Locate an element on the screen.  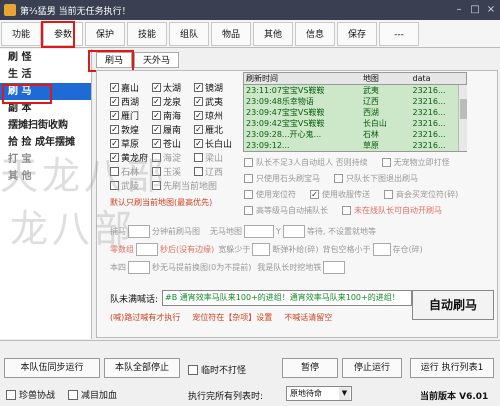
menu-function: 功能 is located at coordinates (21, 34).